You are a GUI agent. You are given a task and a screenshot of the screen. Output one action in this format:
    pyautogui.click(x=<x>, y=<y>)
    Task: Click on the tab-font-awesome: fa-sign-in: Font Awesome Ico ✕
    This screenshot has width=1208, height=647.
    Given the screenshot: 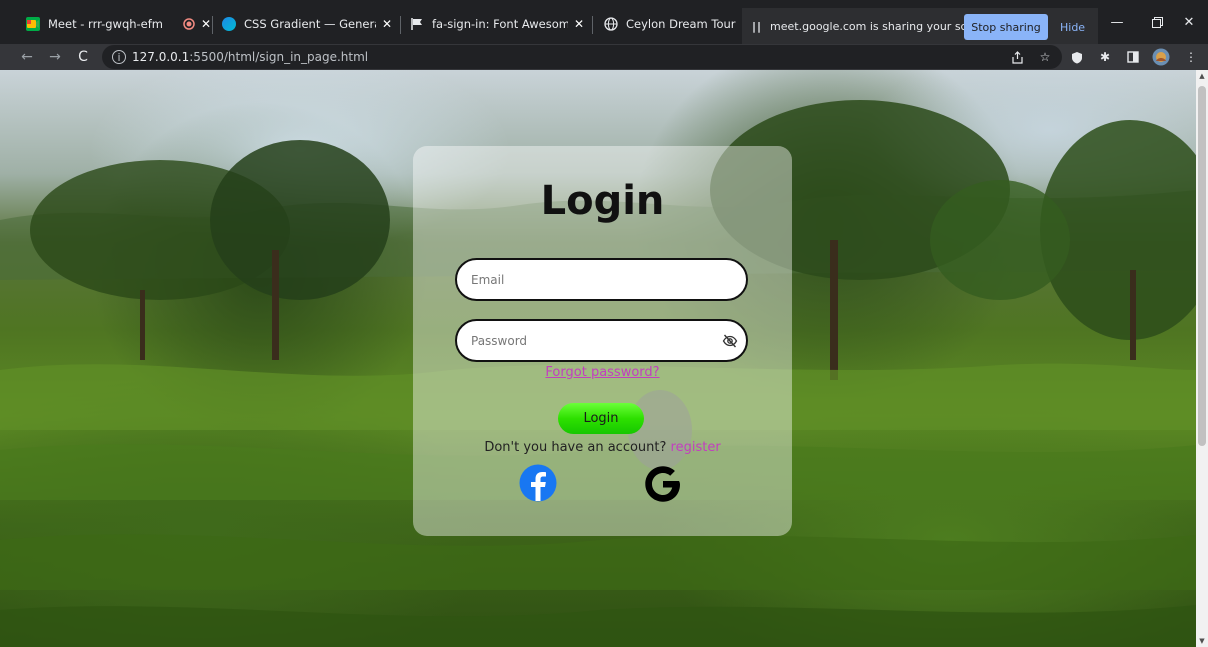 What is the action you would take?
    pyautogui.click(x=497, y=24)
    